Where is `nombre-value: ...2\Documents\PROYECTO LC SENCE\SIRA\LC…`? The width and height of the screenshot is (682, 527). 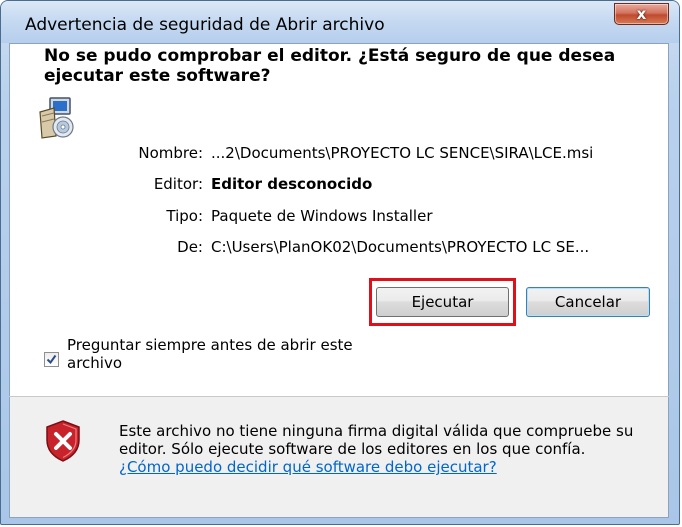
nombre-value: ...2\Documents\PROYECTO LC SENCE\SIRA\LC… is located at coordinates (402, 153).